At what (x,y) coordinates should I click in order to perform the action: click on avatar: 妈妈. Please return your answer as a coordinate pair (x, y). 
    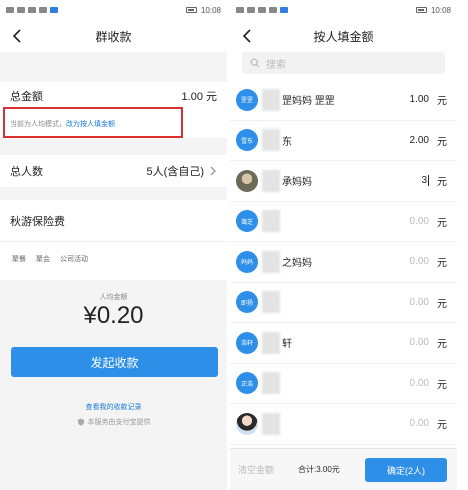
    Looking at the image, I should click on (247, 261).